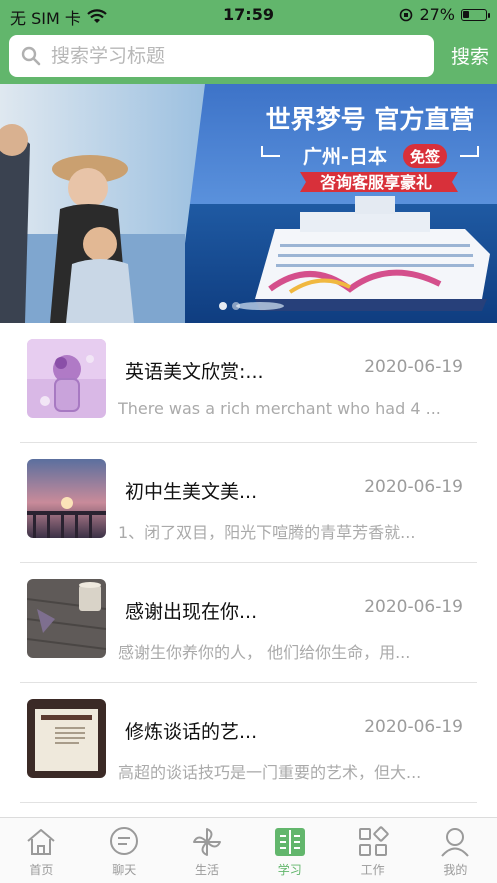  Describe the element at coordinates (31, 56) in the screenshot. I see `search-icon` at that location.